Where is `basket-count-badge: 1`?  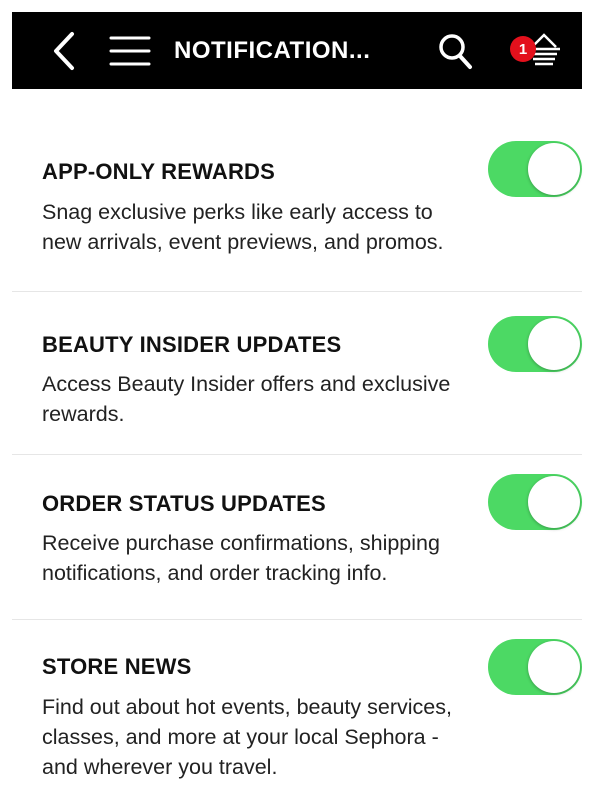
basket-count-badge: 1 is located at coordinates (523, 49).